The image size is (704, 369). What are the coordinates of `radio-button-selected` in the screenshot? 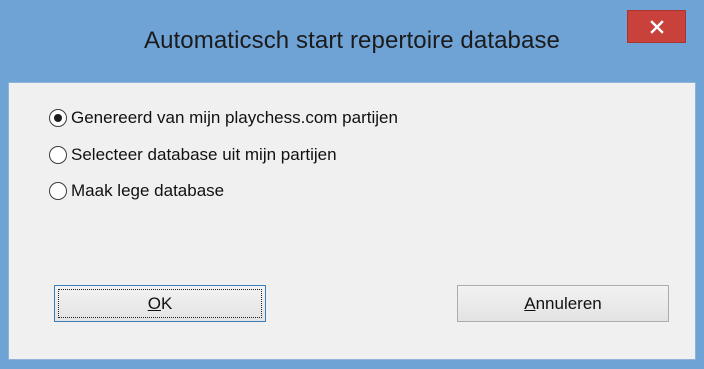 It's located at (58, 118).